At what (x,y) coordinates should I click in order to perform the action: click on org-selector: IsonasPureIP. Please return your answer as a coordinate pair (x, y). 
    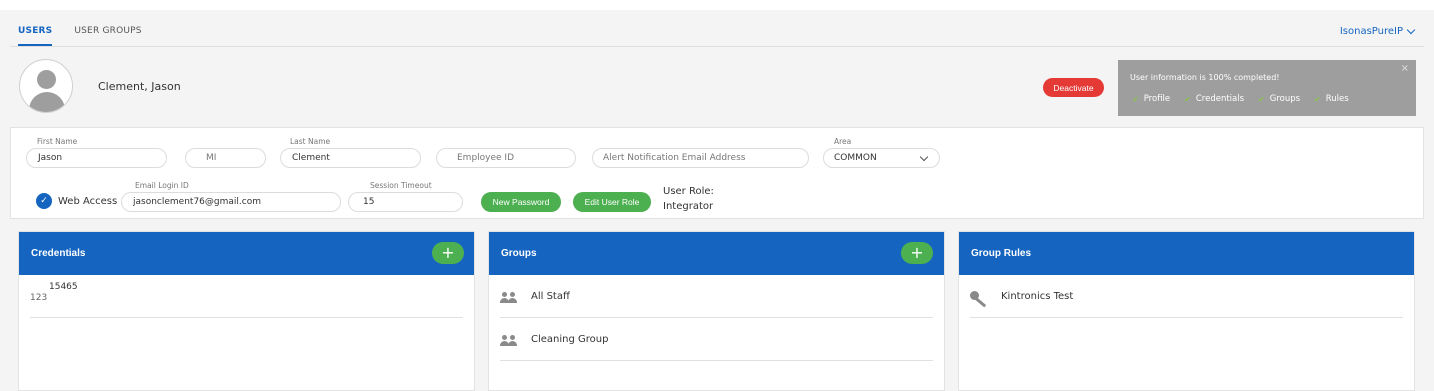
    Looking at the image, I should click on (1377, 31).